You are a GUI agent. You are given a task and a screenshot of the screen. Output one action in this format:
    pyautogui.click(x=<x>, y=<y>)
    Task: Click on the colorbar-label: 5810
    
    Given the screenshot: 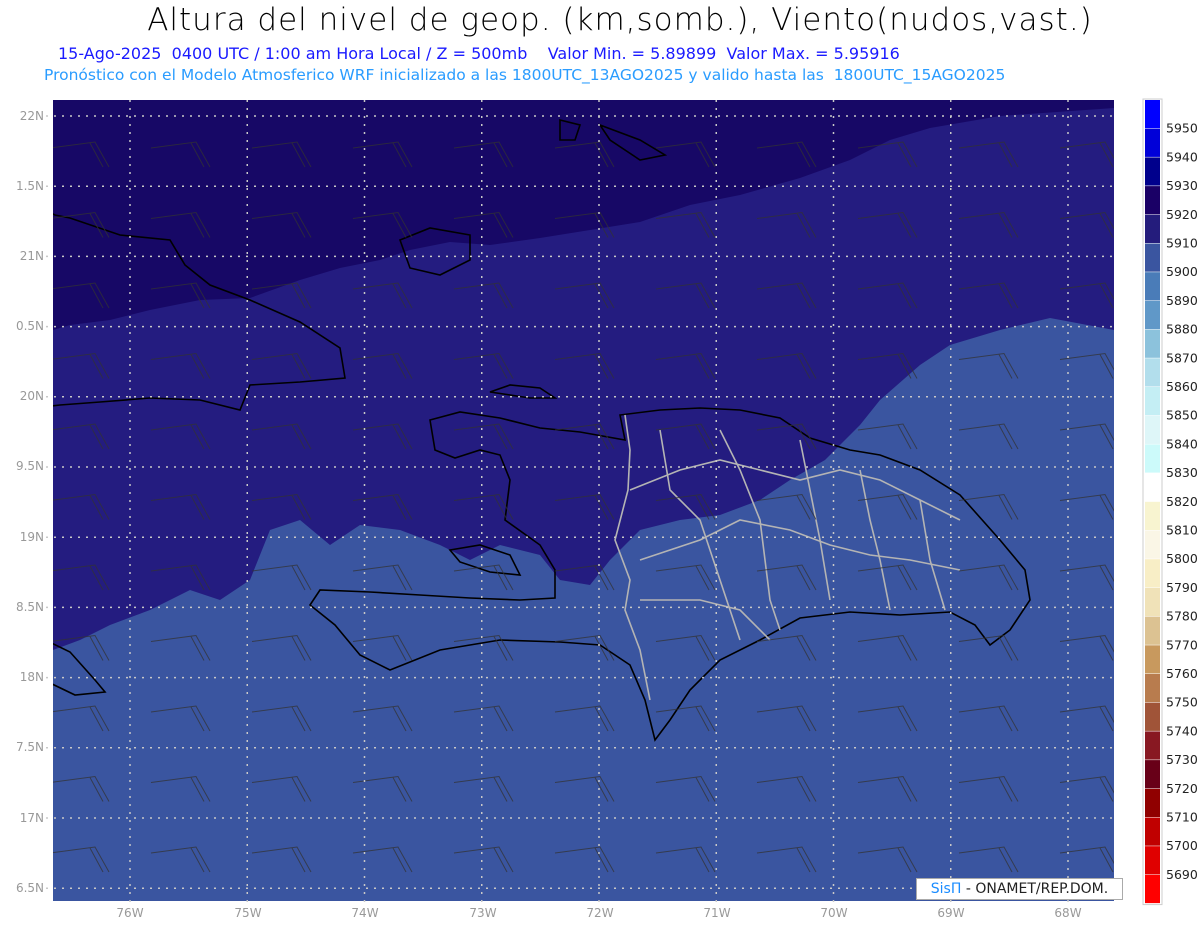 What is the action you would take?
    pyautogui.click(x=1182, y=530)
    